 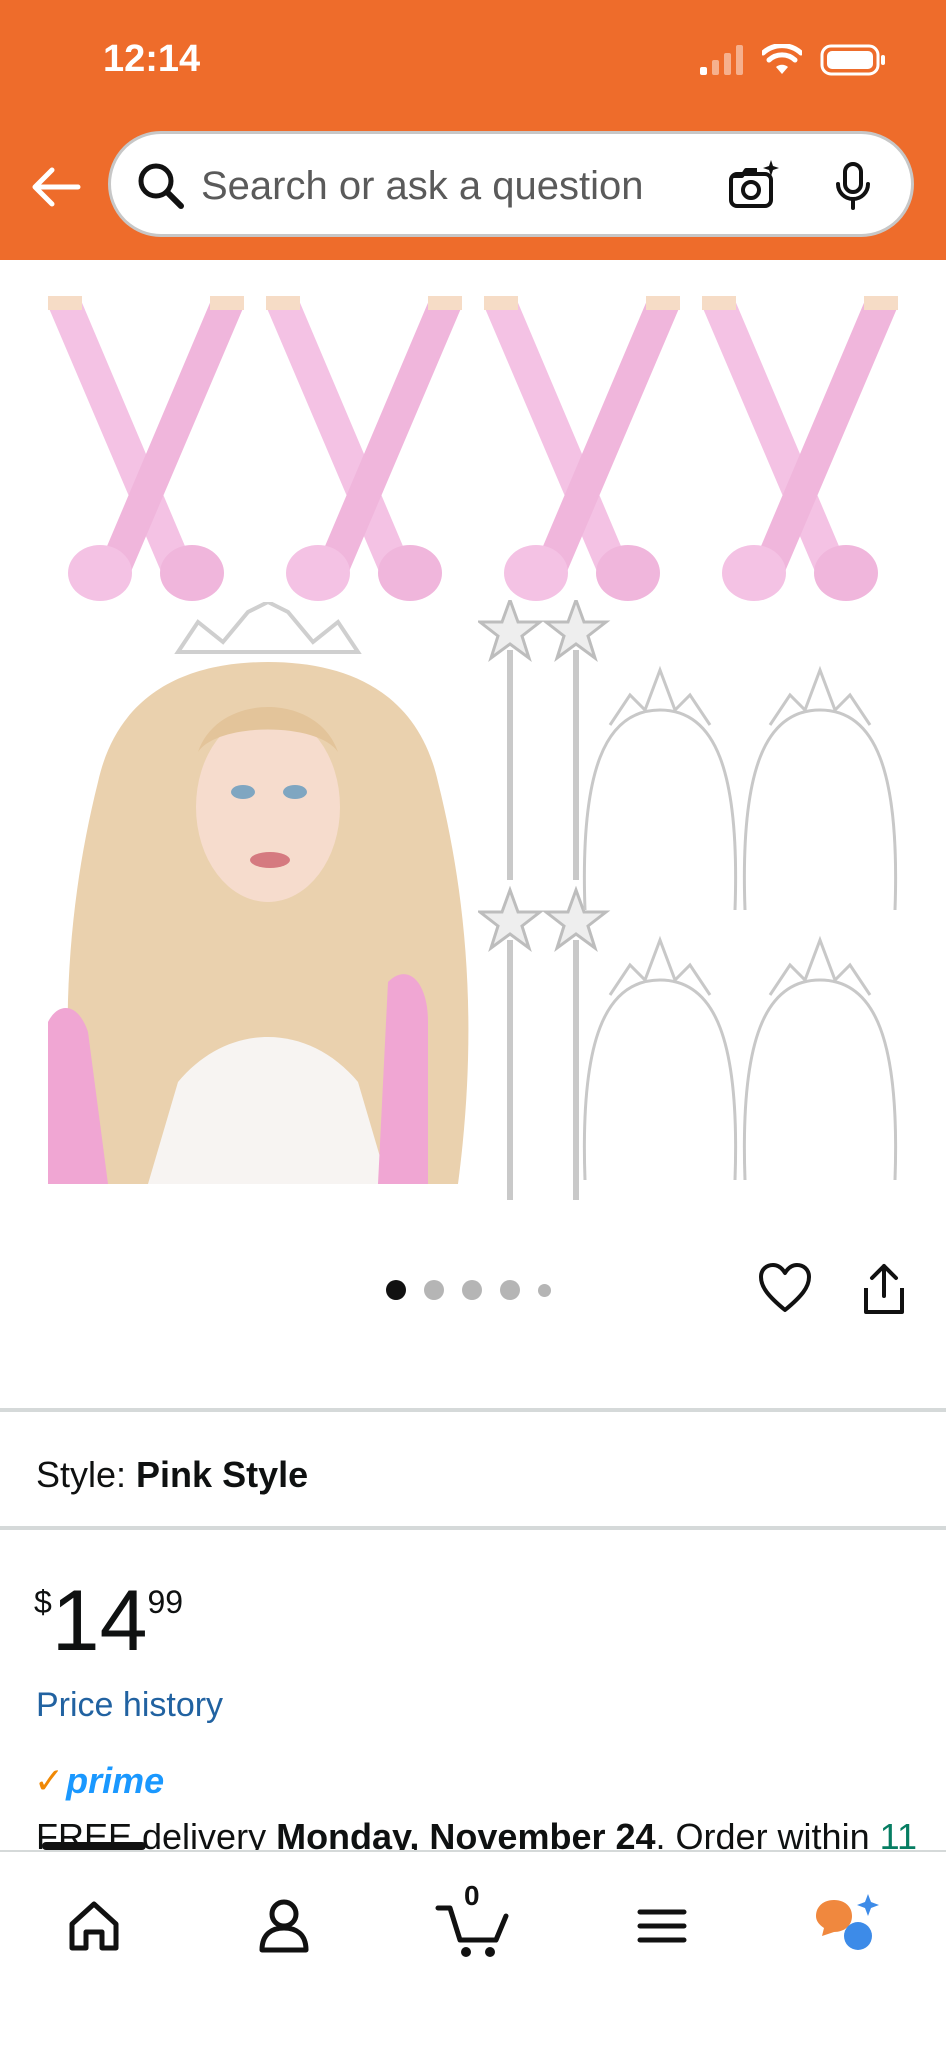 What do you see at coordinates (721, 60) in the screenshot?
I see `signal-icon` at bounding box center [721, 60].